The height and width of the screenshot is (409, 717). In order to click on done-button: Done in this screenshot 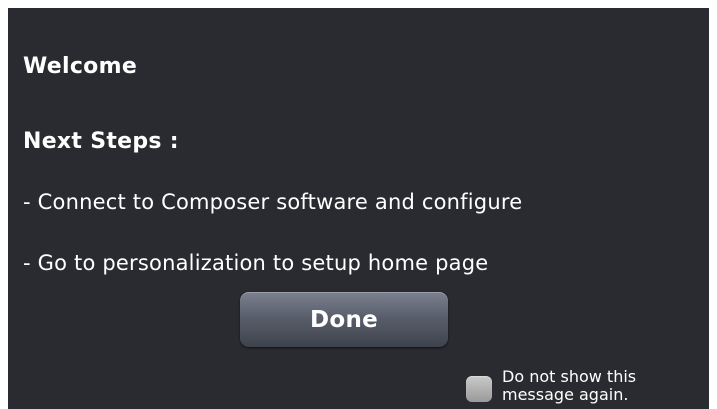, I will do `click(344, 319)`.